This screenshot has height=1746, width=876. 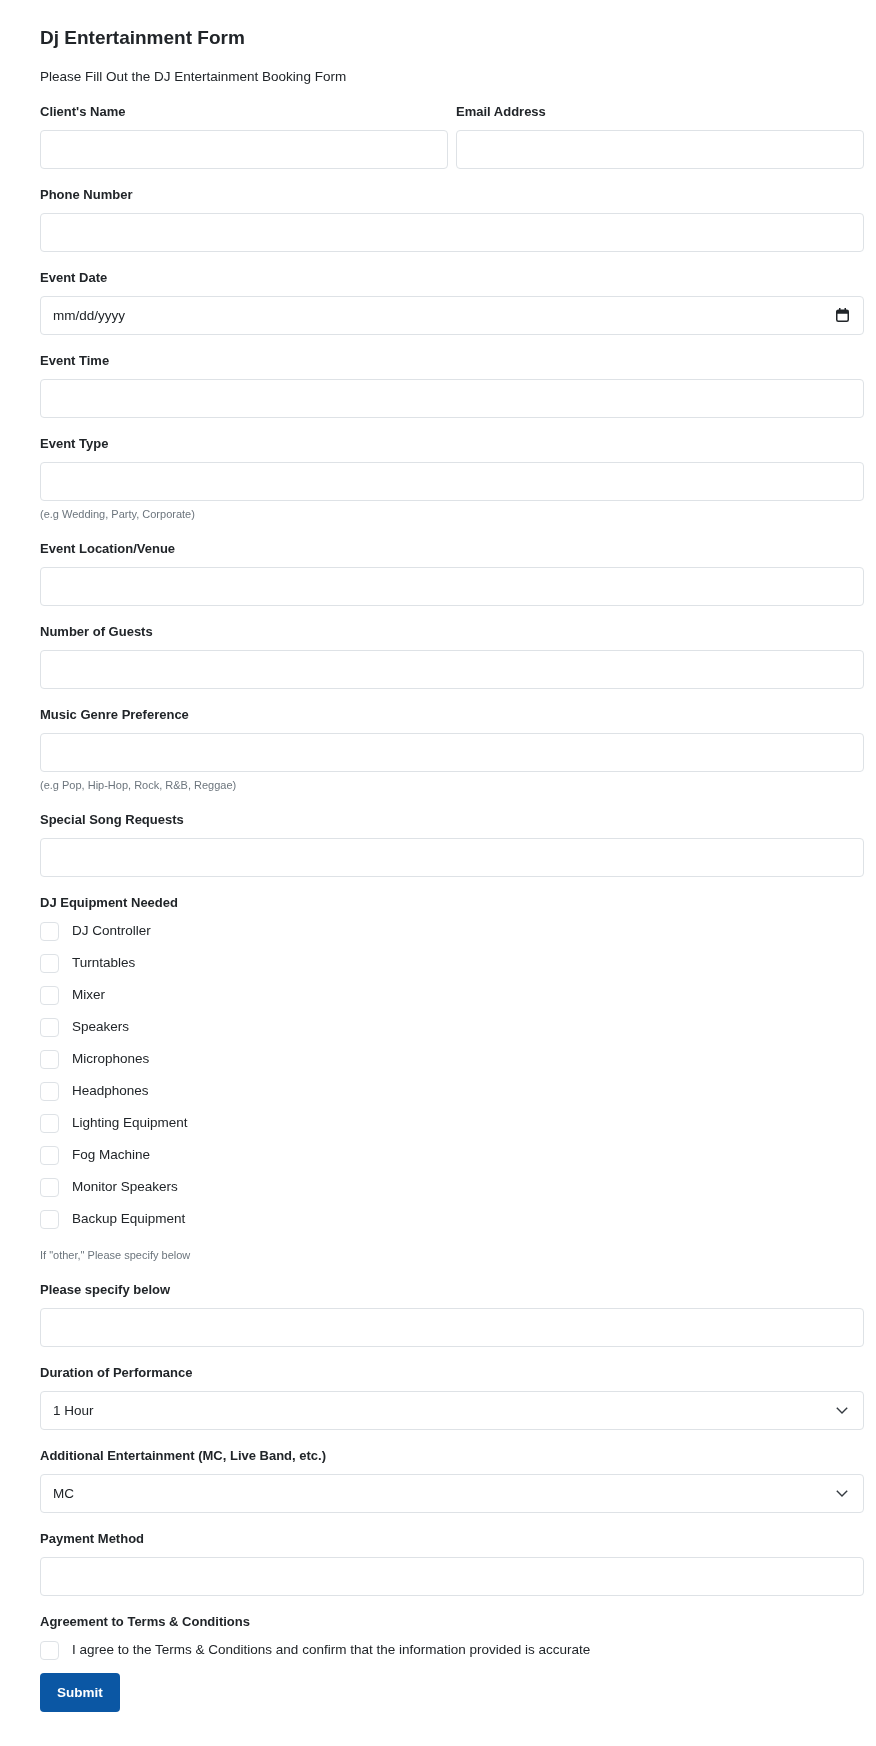 What do you see at coordinates (86, 195) in the screenshot?
I see `field-label: Phone Number` at bounding box center [86, 195].